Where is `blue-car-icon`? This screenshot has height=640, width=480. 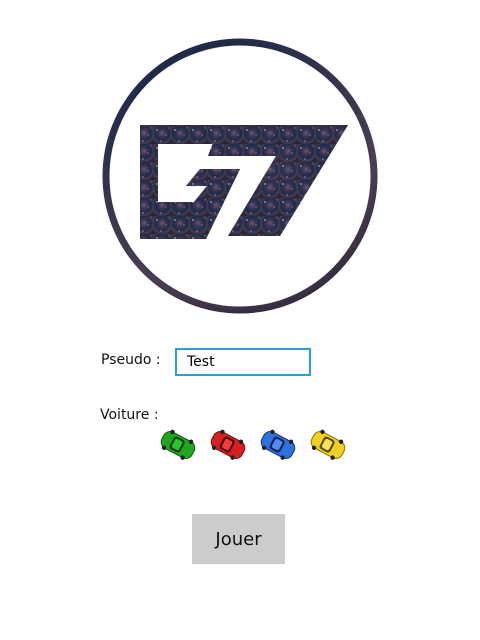
blue-car-icon is located at coordinates (278, 444).